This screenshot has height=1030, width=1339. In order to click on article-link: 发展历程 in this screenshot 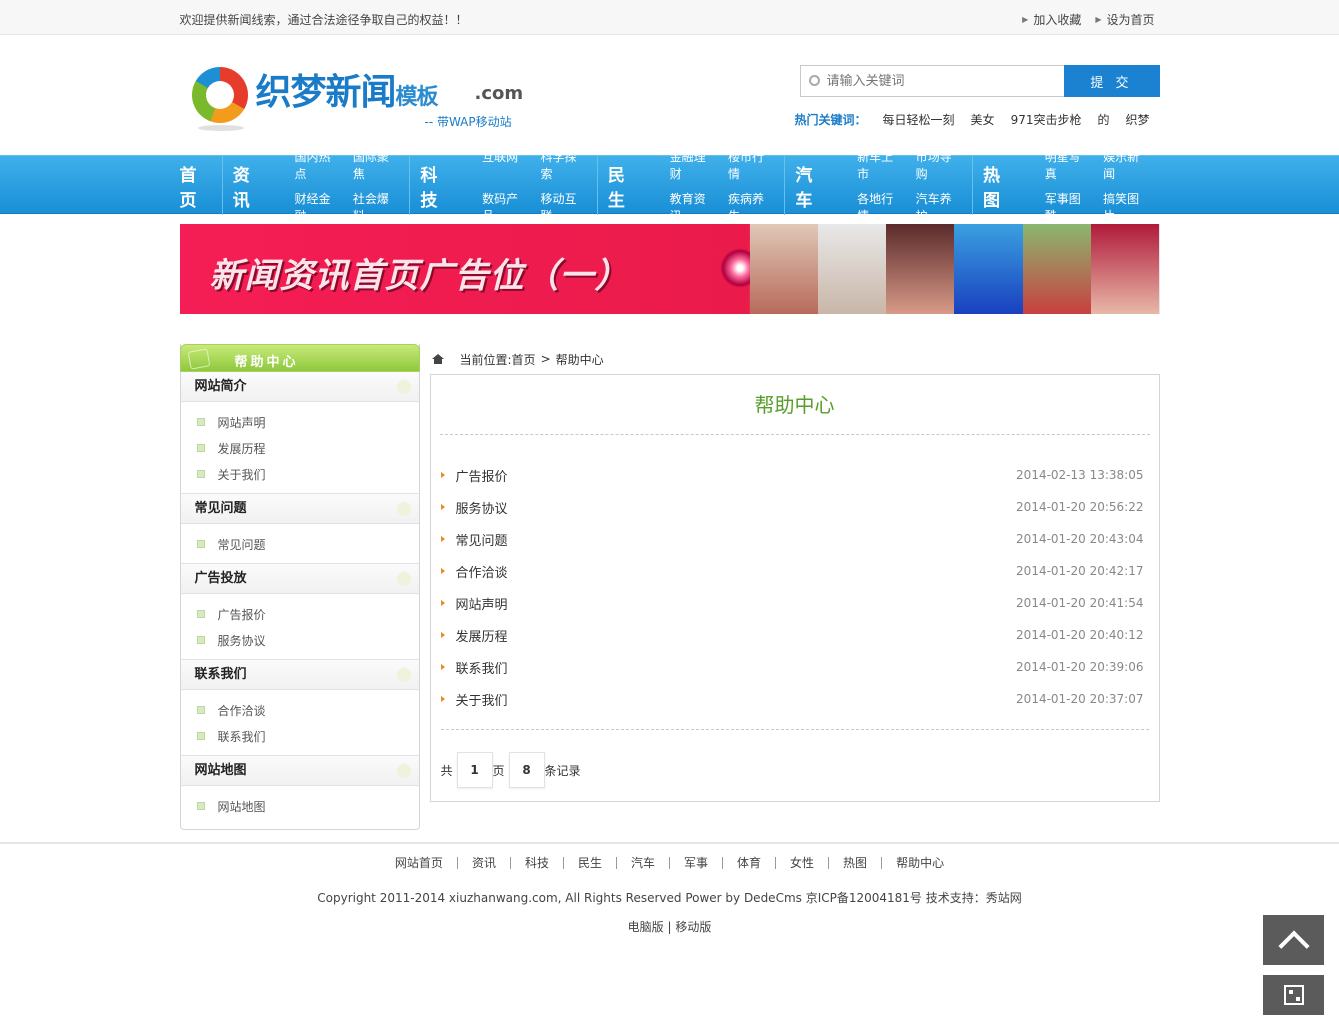, I will do `click(482, 635)`.